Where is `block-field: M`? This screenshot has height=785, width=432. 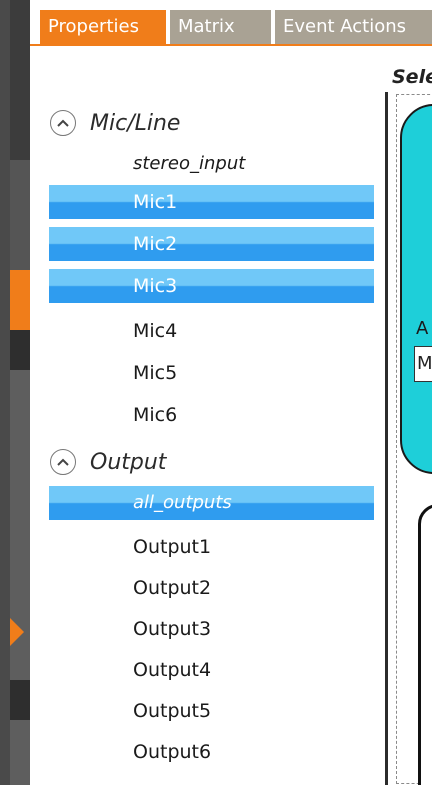 block-field: M is located at coordinates (423, 364).